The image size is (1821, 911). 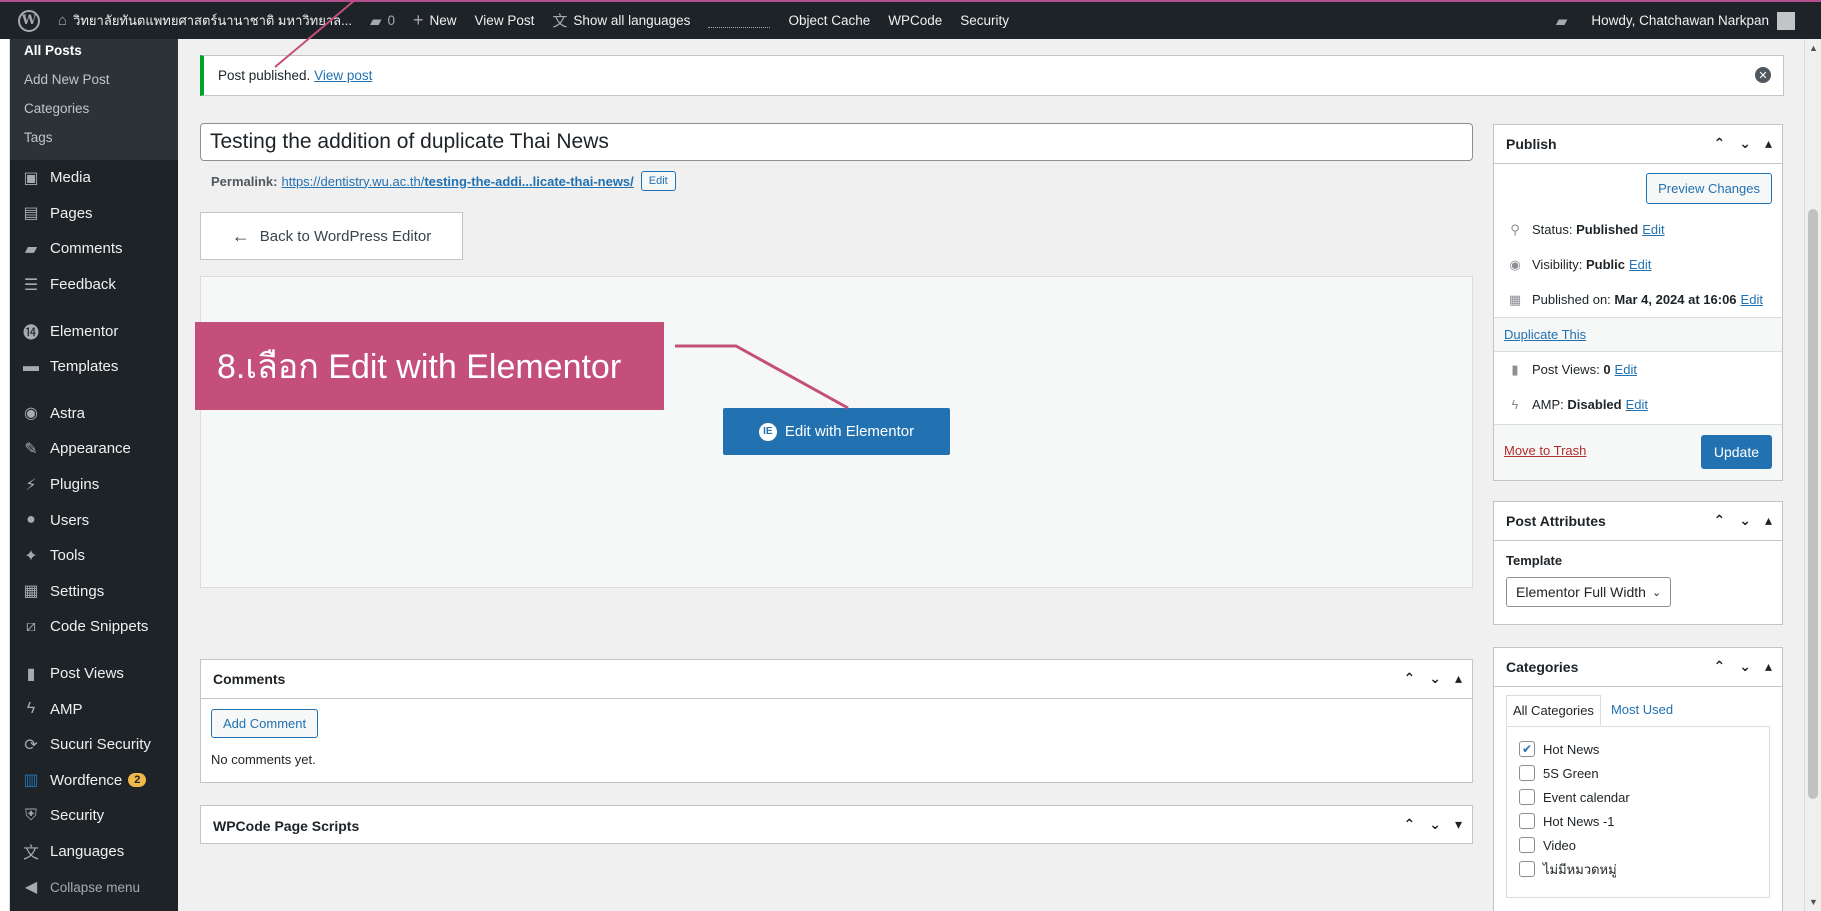 I want to click on category-item: ✔ Hot News, so click(x=1638, y=749).